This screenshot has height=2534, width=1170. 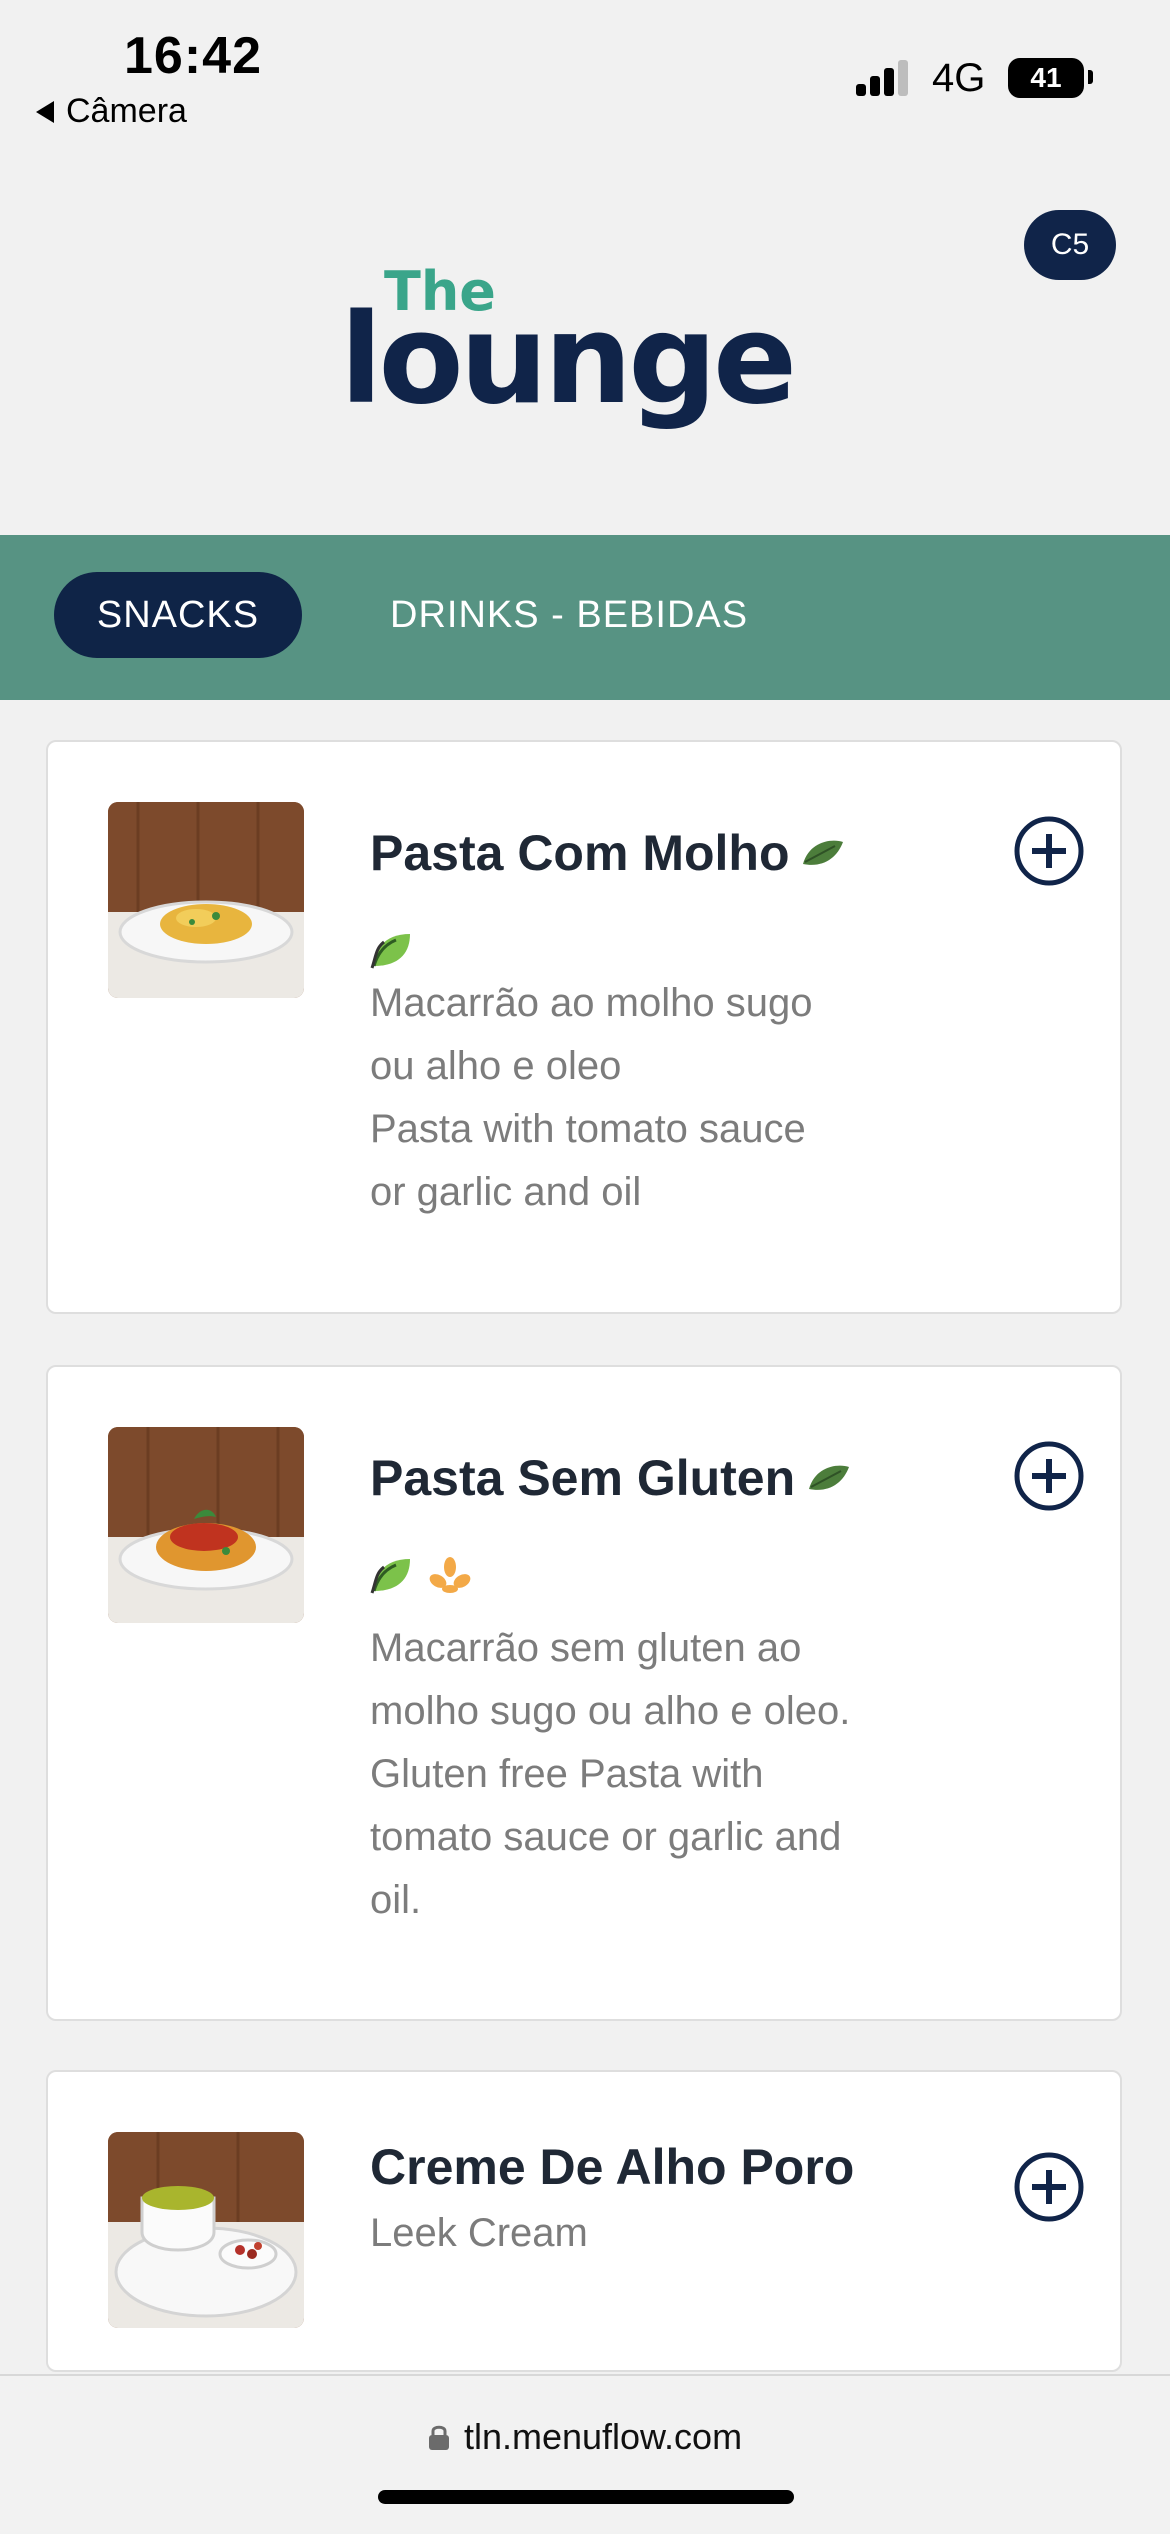 I want to click on tab-drinks-bebidas: DRINKS - BEBIDAS, so click(x=569, y=615).